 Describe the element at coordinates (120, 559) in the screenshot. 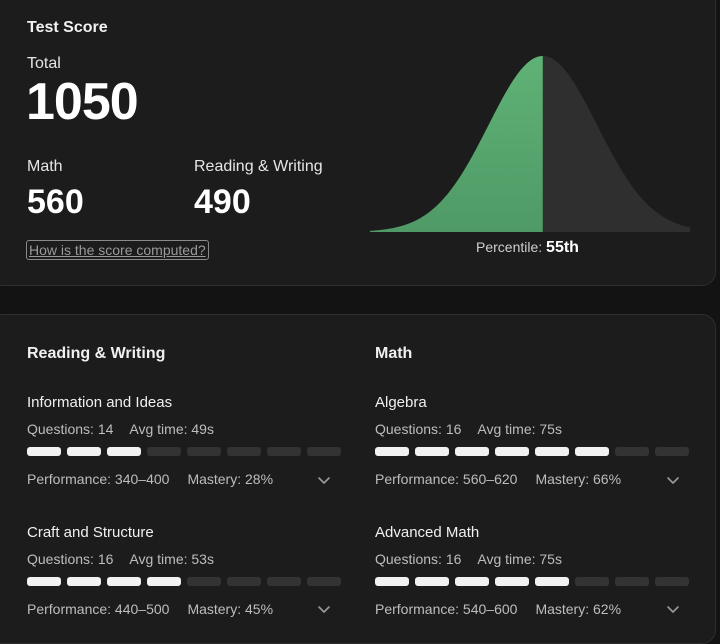

I see `category-meta: Questions: 16 Avg time: 53s` at that location.